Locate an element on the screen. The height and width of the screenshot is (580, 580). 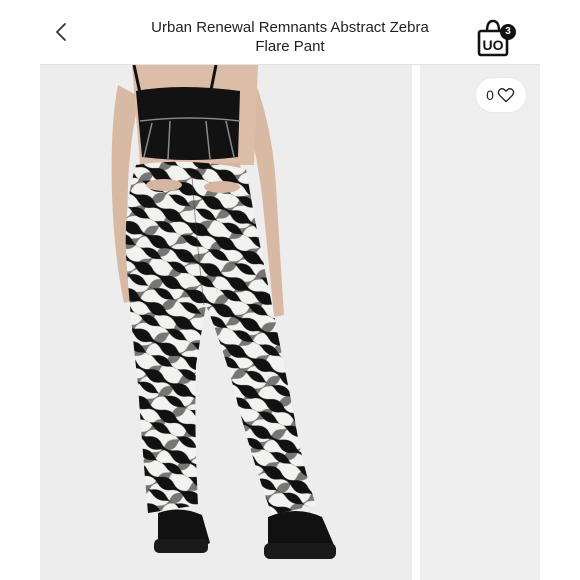
heart-icon is located at coordinates (506, 95).